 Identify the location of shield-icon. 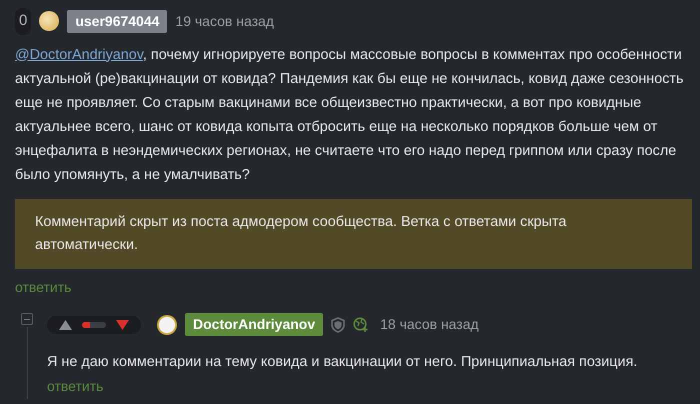
(338, 324).